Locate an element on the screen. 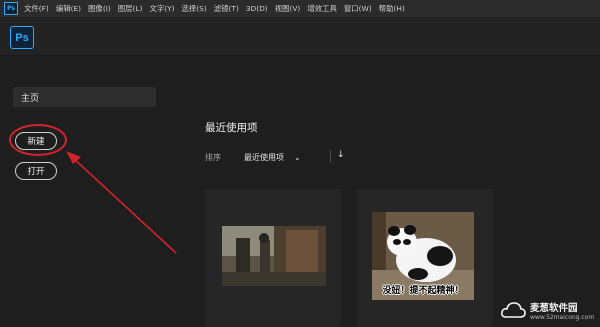 The image size is (600, 327). photoshop-app-icon: Ps is located at coordinates (11, 8).